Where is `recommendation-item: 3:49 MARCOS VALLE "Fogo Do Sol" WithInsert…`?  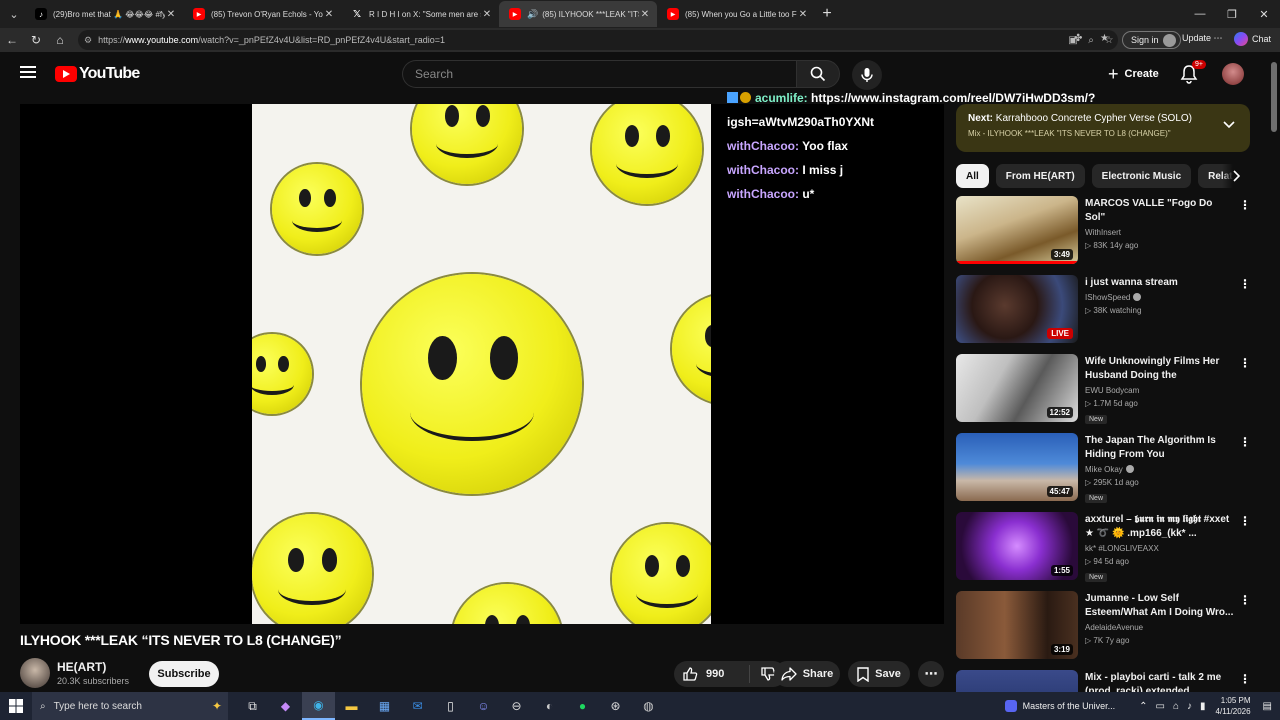 recommendation-item: 3:49 MARCOS VALLE "Fogo Do Sol" WithInsert… is located at coordinates (1106, 235).